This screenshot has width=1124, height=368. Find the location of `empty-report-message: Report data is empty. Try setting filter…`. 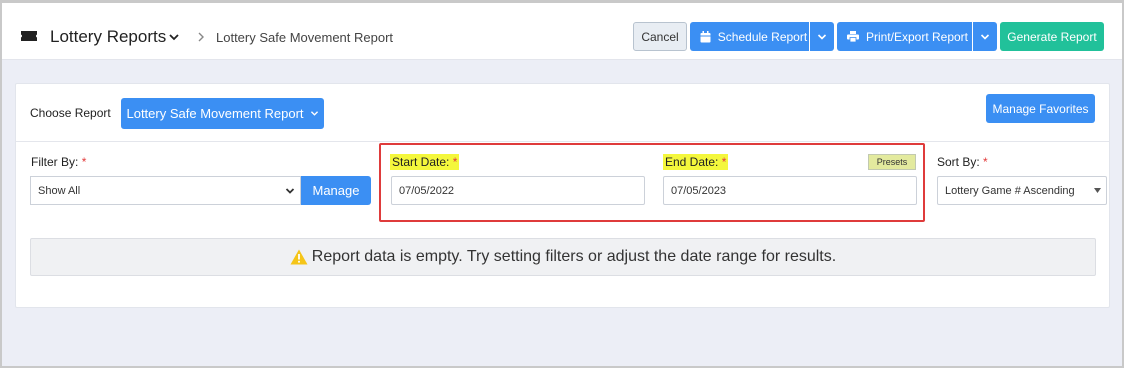

empty-report-message: Report data is empty. Try setting filter… is located at coordinates (574, 256).